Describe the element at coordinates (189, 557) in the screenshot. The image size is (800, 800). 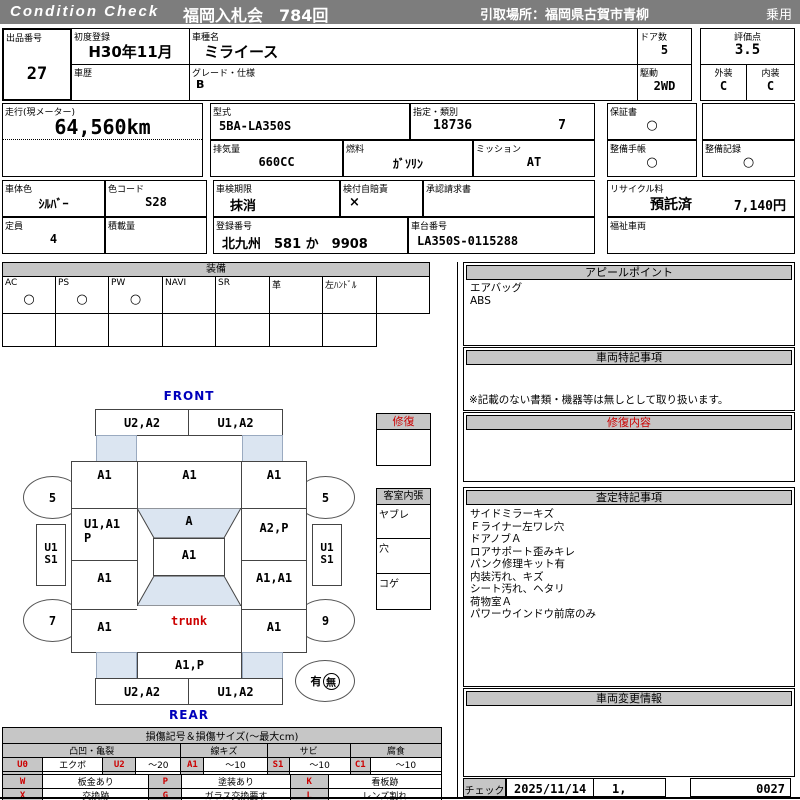
I see `roof-cell: A1` at that location.